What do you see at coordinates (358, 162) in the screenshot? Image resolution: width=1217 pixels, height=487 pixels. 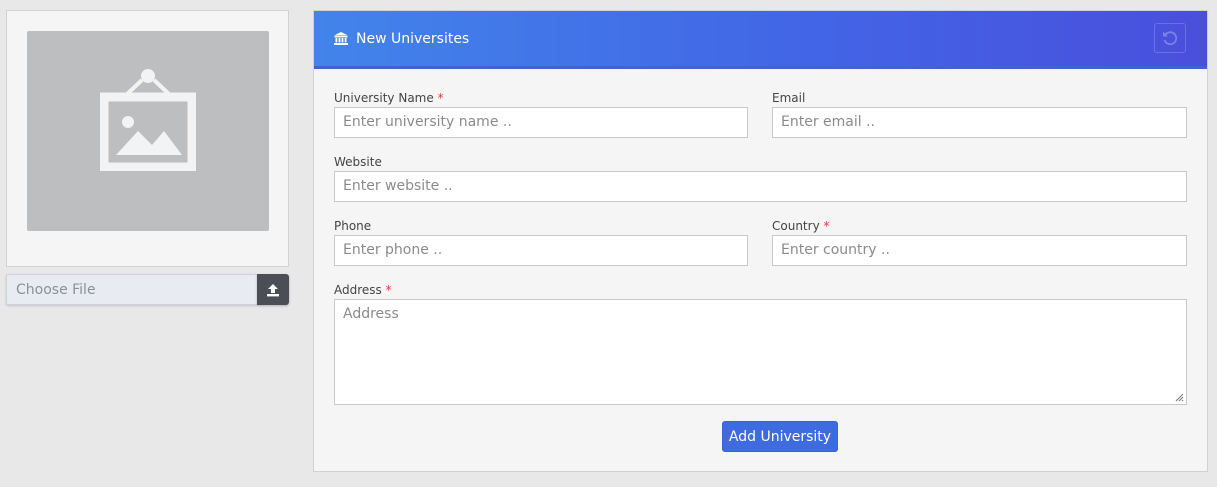 I see `website-label: Website` at bounding box center [358, 162].